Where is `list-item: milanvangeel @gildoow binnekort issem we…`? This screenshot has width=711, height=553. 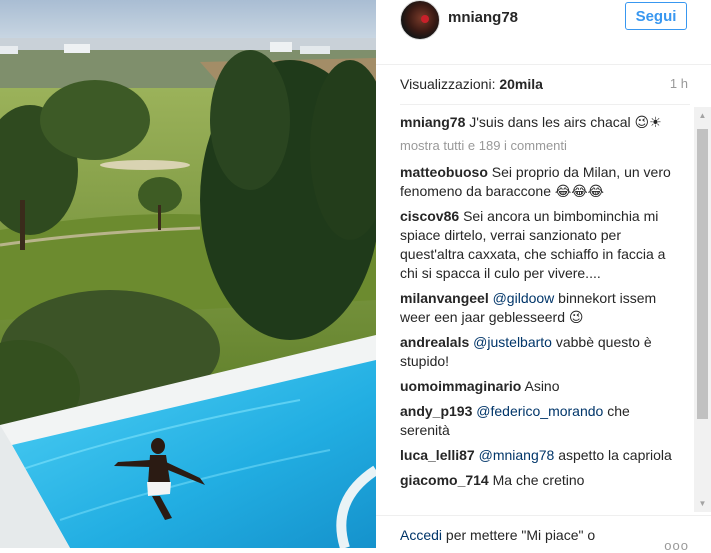 list-item: milanvangeel @gildoow binnekort issem we… is located at coordinates (539, 308).